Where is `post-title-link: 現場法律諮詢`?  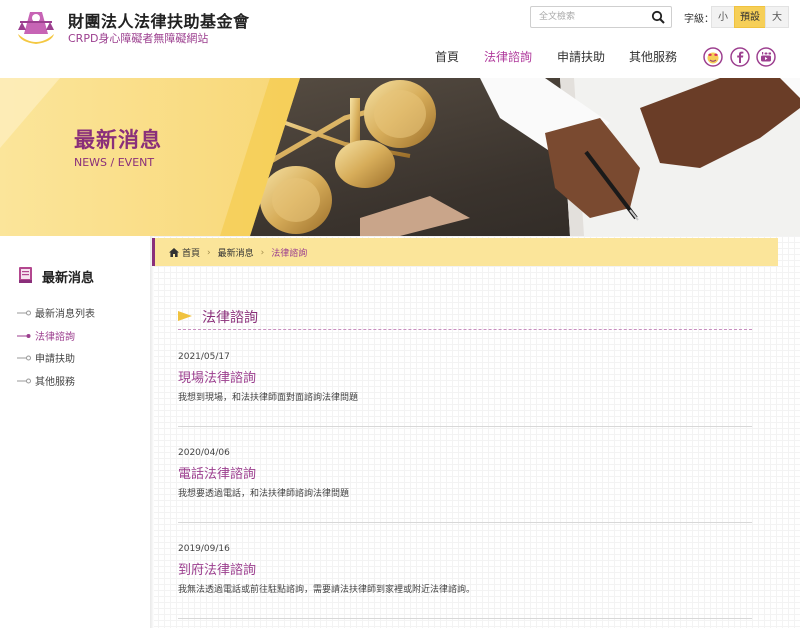
post-title-link: 現場法律諮詢 is located at coordinates (465, 376).